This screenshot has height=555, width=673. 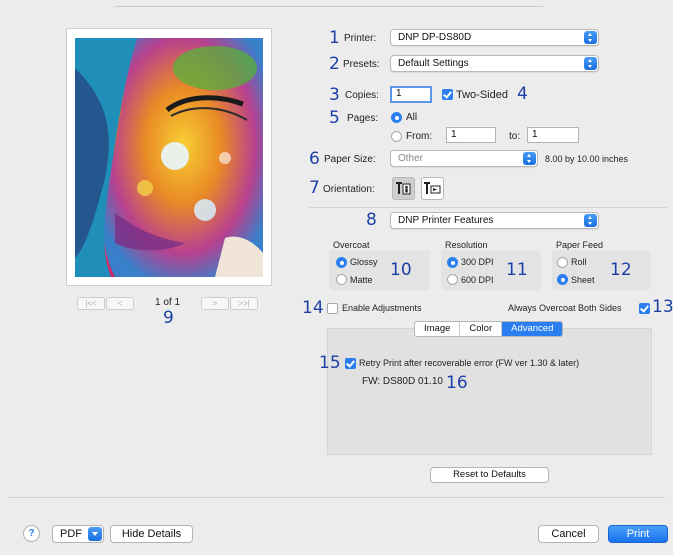 What do you see at coordinates (562, 279) in the screenshot?
I see `paper-feed-sheet-radio` at bounding box center [562, 279].